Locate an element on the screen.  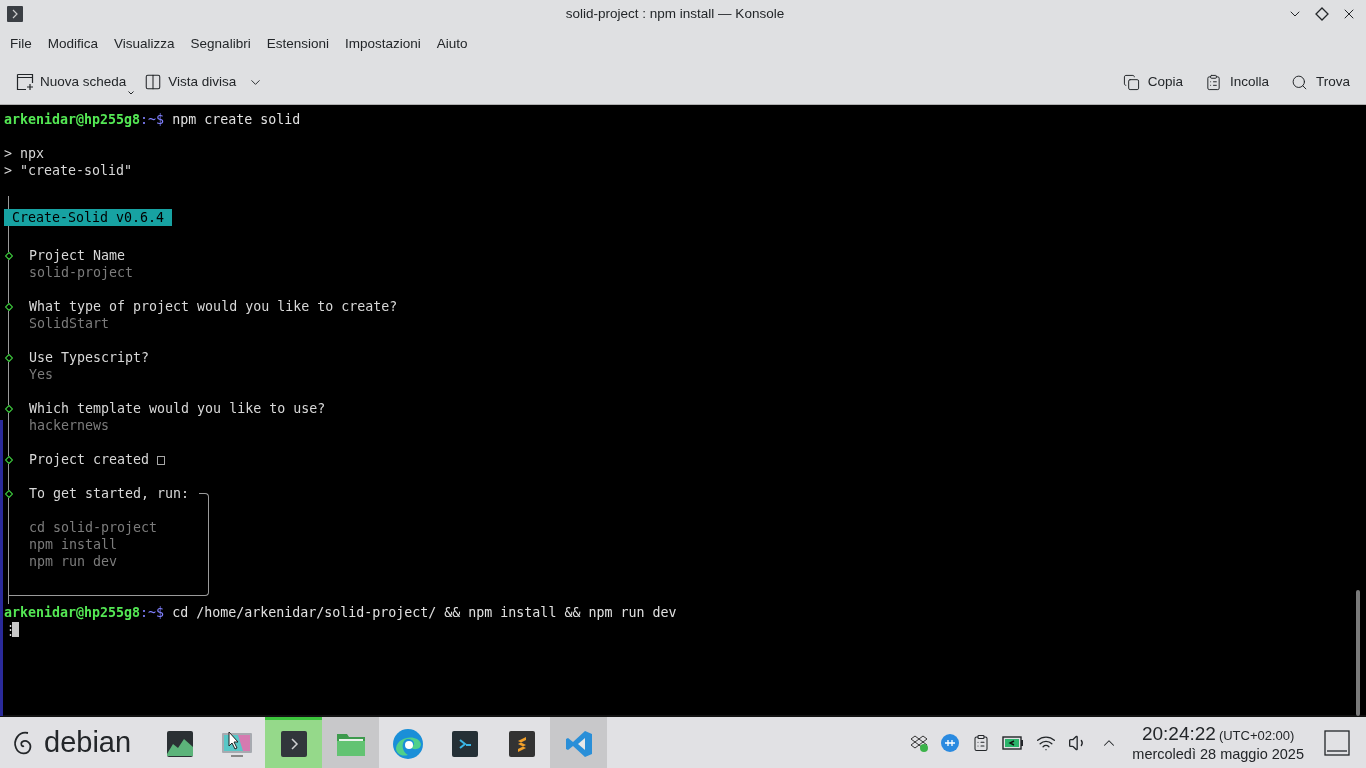
application-launcher: debian is located at coordinates (72, 742).